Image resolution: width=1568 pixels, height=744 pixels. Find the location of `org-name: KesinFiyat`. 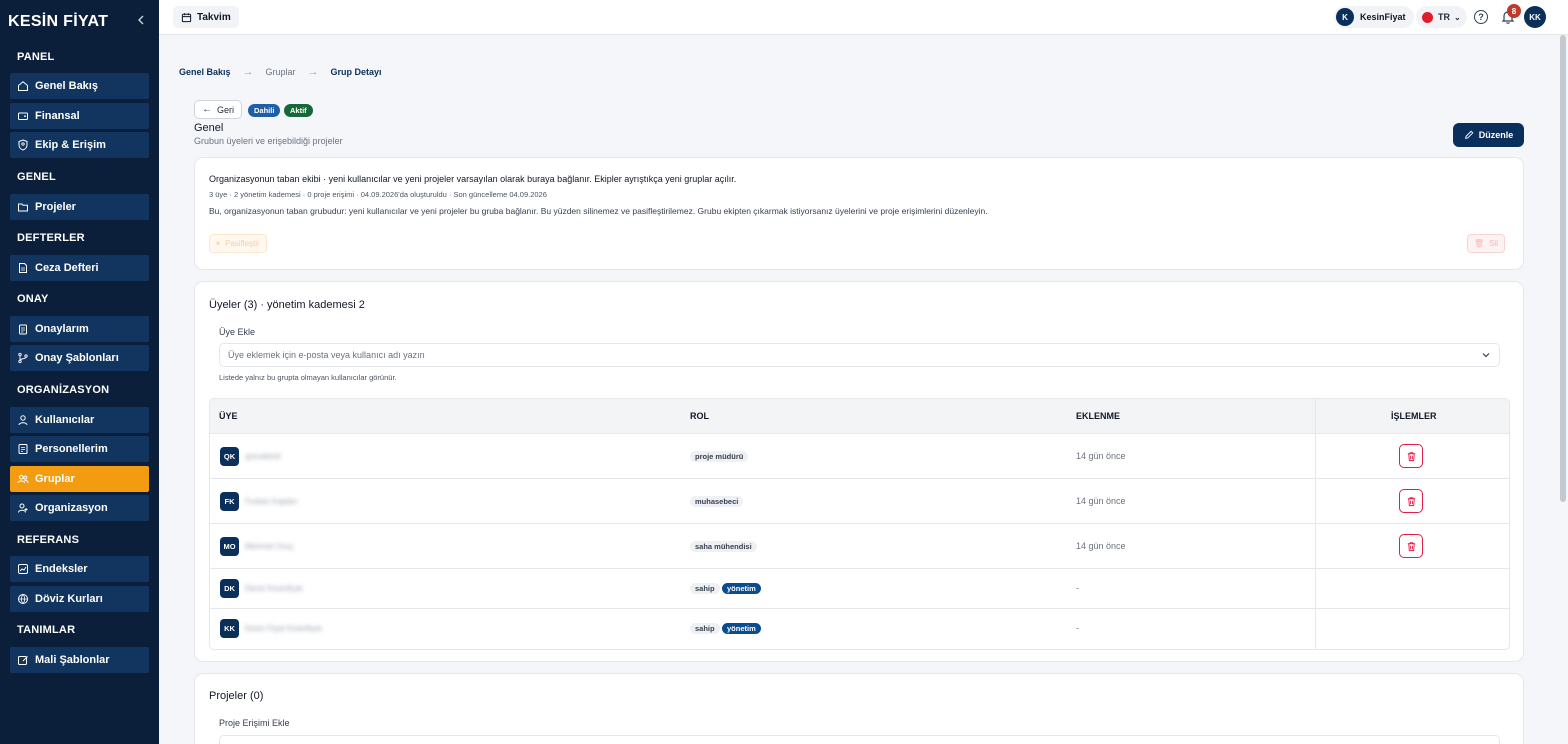

org-name: KesinFiyat is located at coordinates (1383, 17).